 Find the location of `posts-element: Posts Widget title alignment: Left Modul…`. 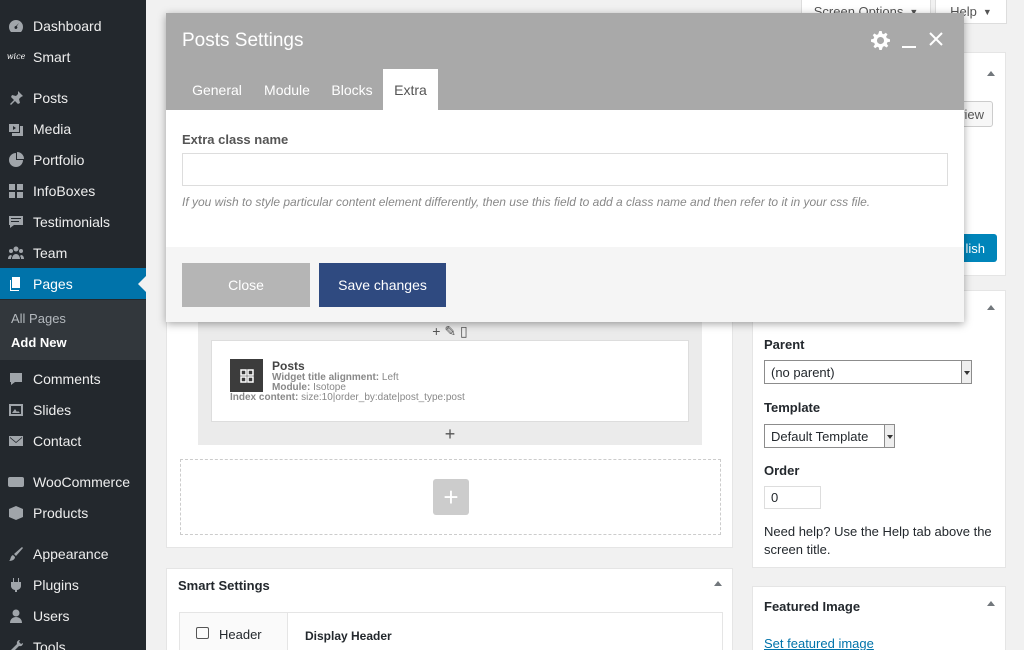

posts-element: Posts Widget title alignment: Left Modul… is located at coordinates (450, 381).